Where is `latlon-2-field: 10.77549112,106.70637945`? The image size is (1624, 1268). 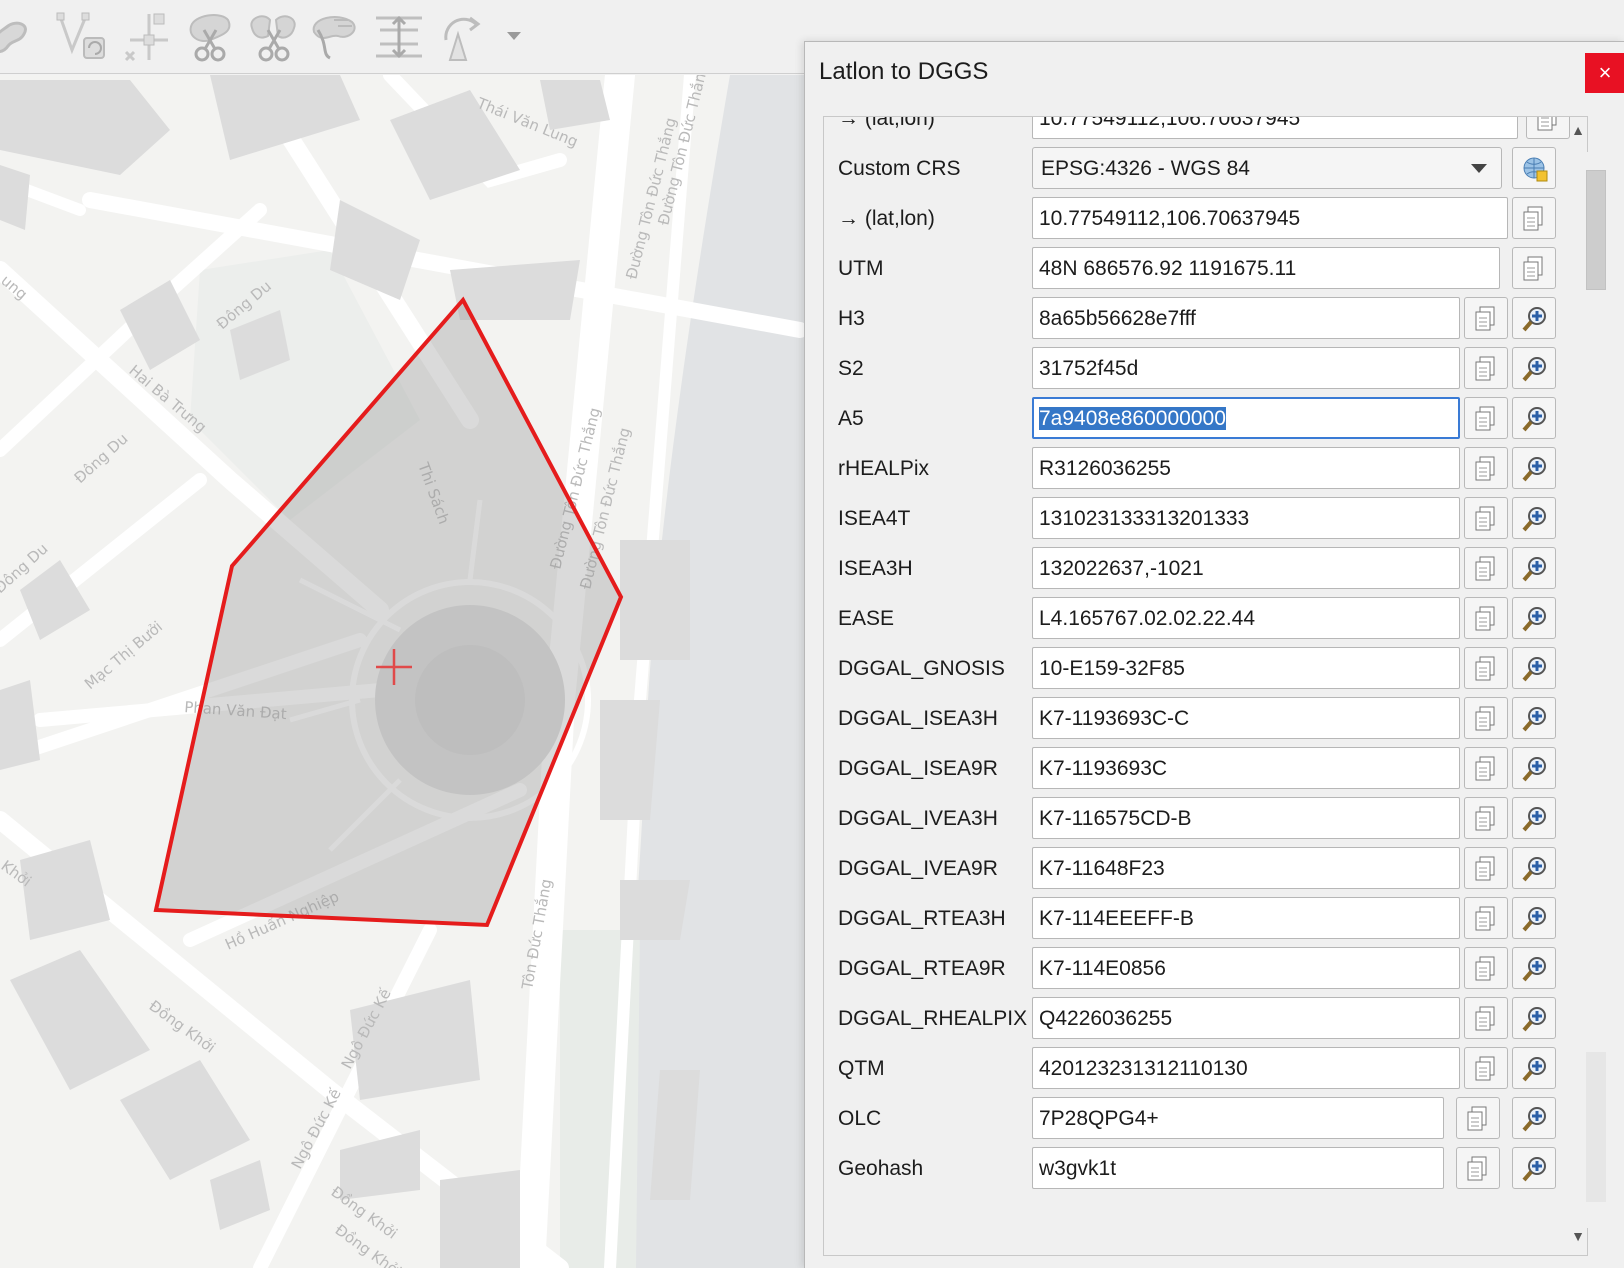 latlon-2-field: 10.77549112,106.70637945 is located at coordinates (1270, 218).